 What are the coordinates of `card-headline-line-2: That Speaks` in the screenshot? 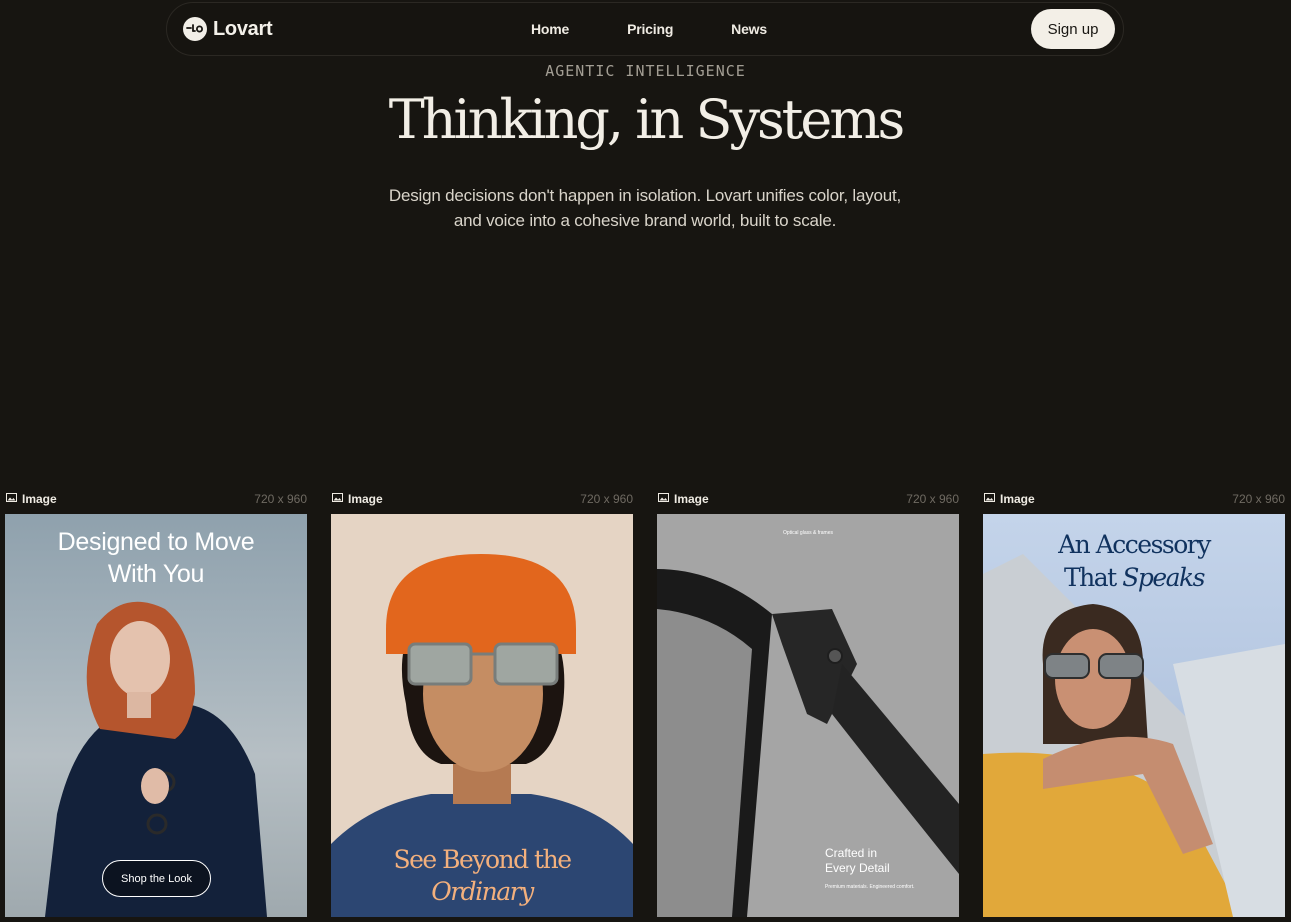 It's located at (1134, 577).